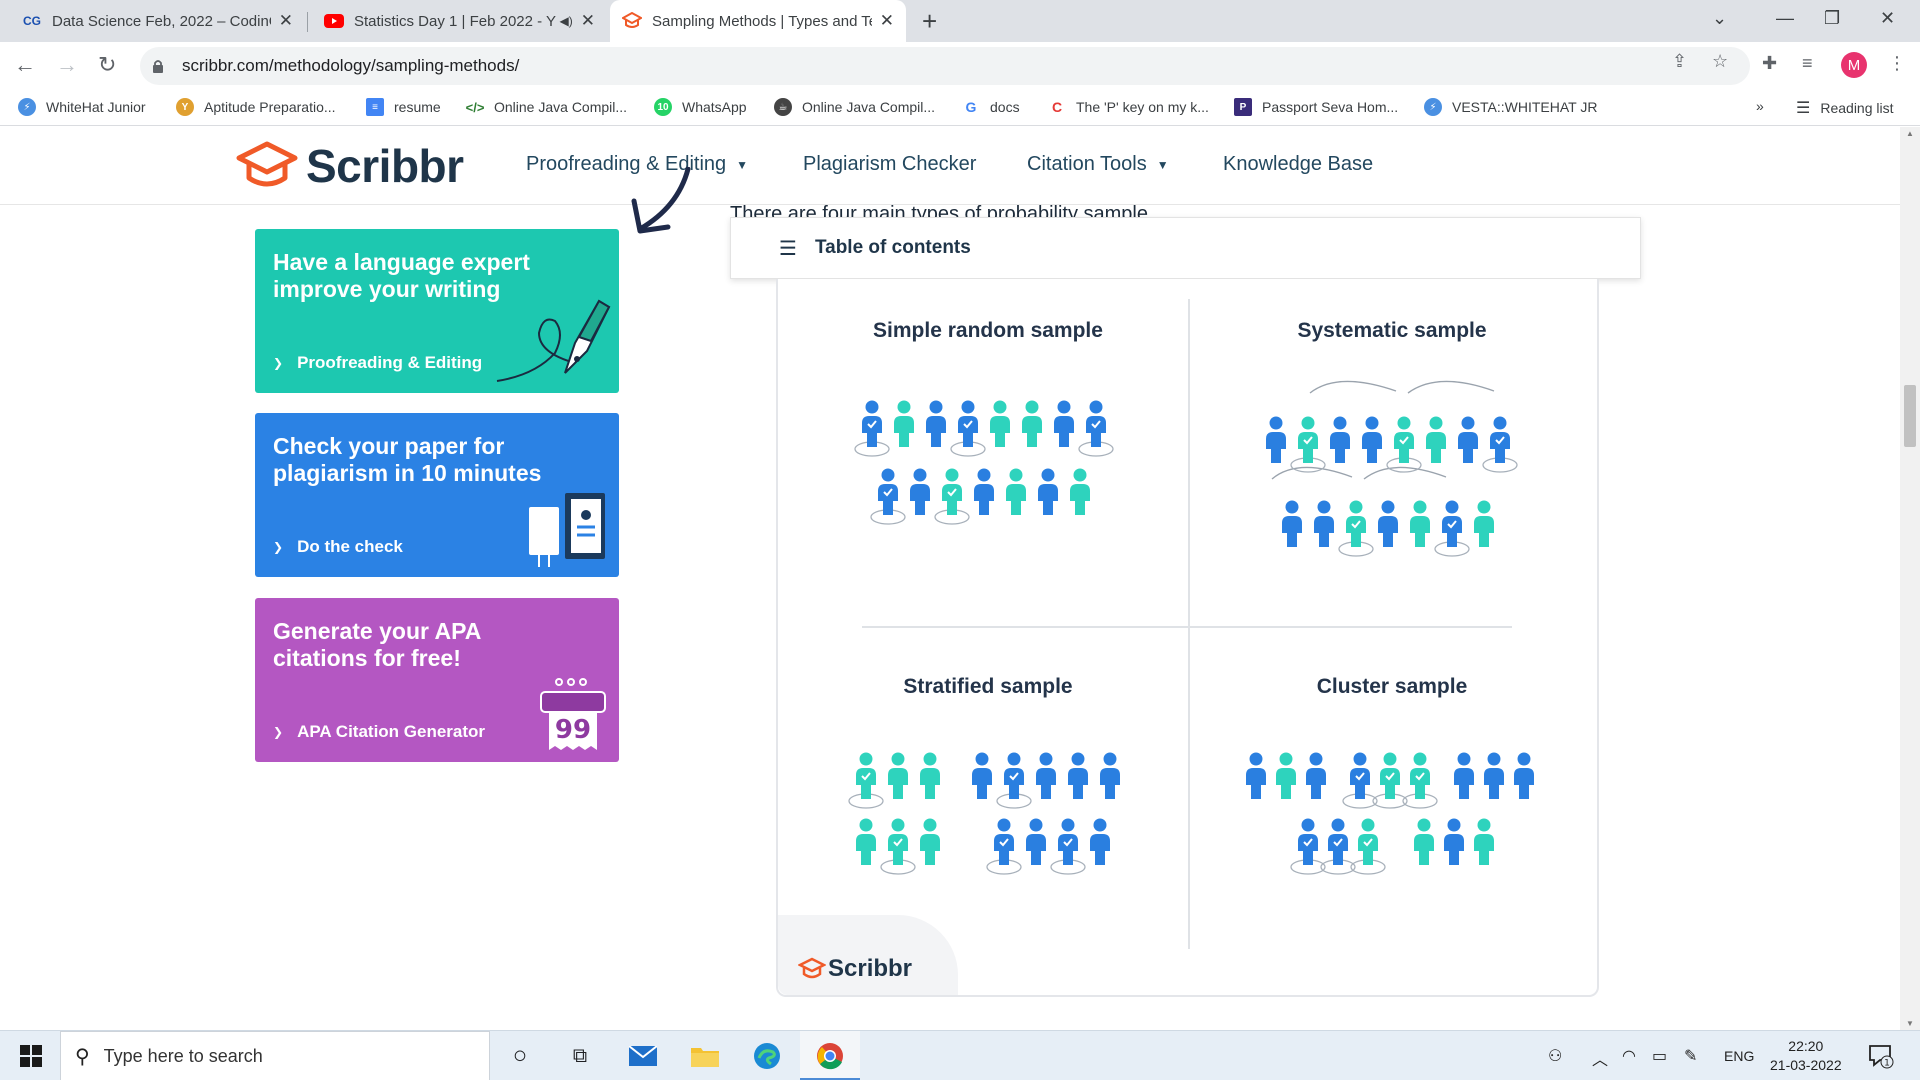  Describe the element at coordinates (158, 66) in the screenshot. I see `lock-icon` at that location.